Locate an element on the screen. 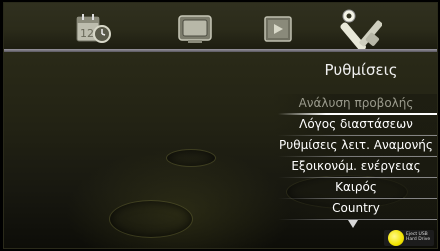 Image resolution: width=440 pixels, height=251 pixels. svg-text: 12 is located at coordinates (87, 33).